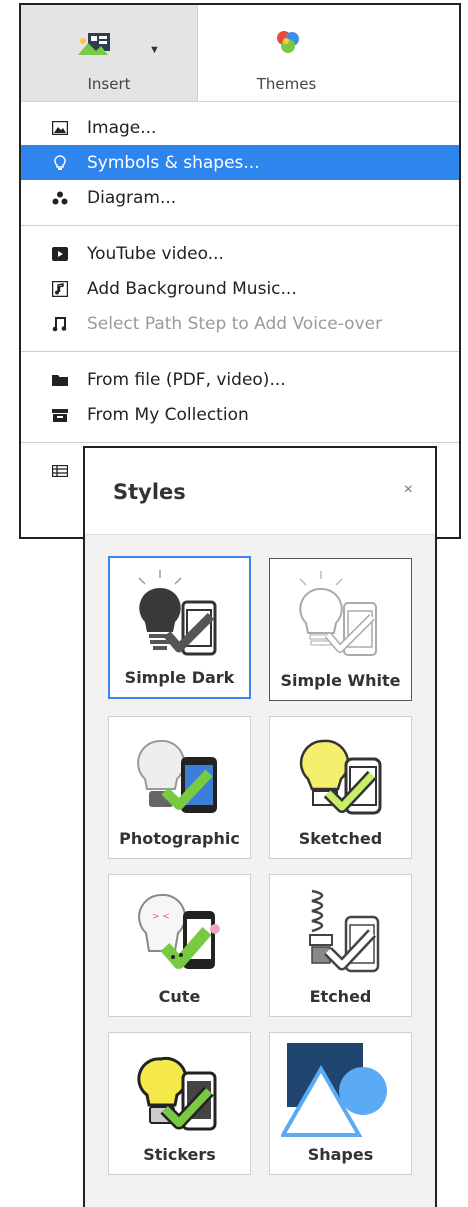  I want to click on styles-panel-header: Styles ×, so click(260, 491).